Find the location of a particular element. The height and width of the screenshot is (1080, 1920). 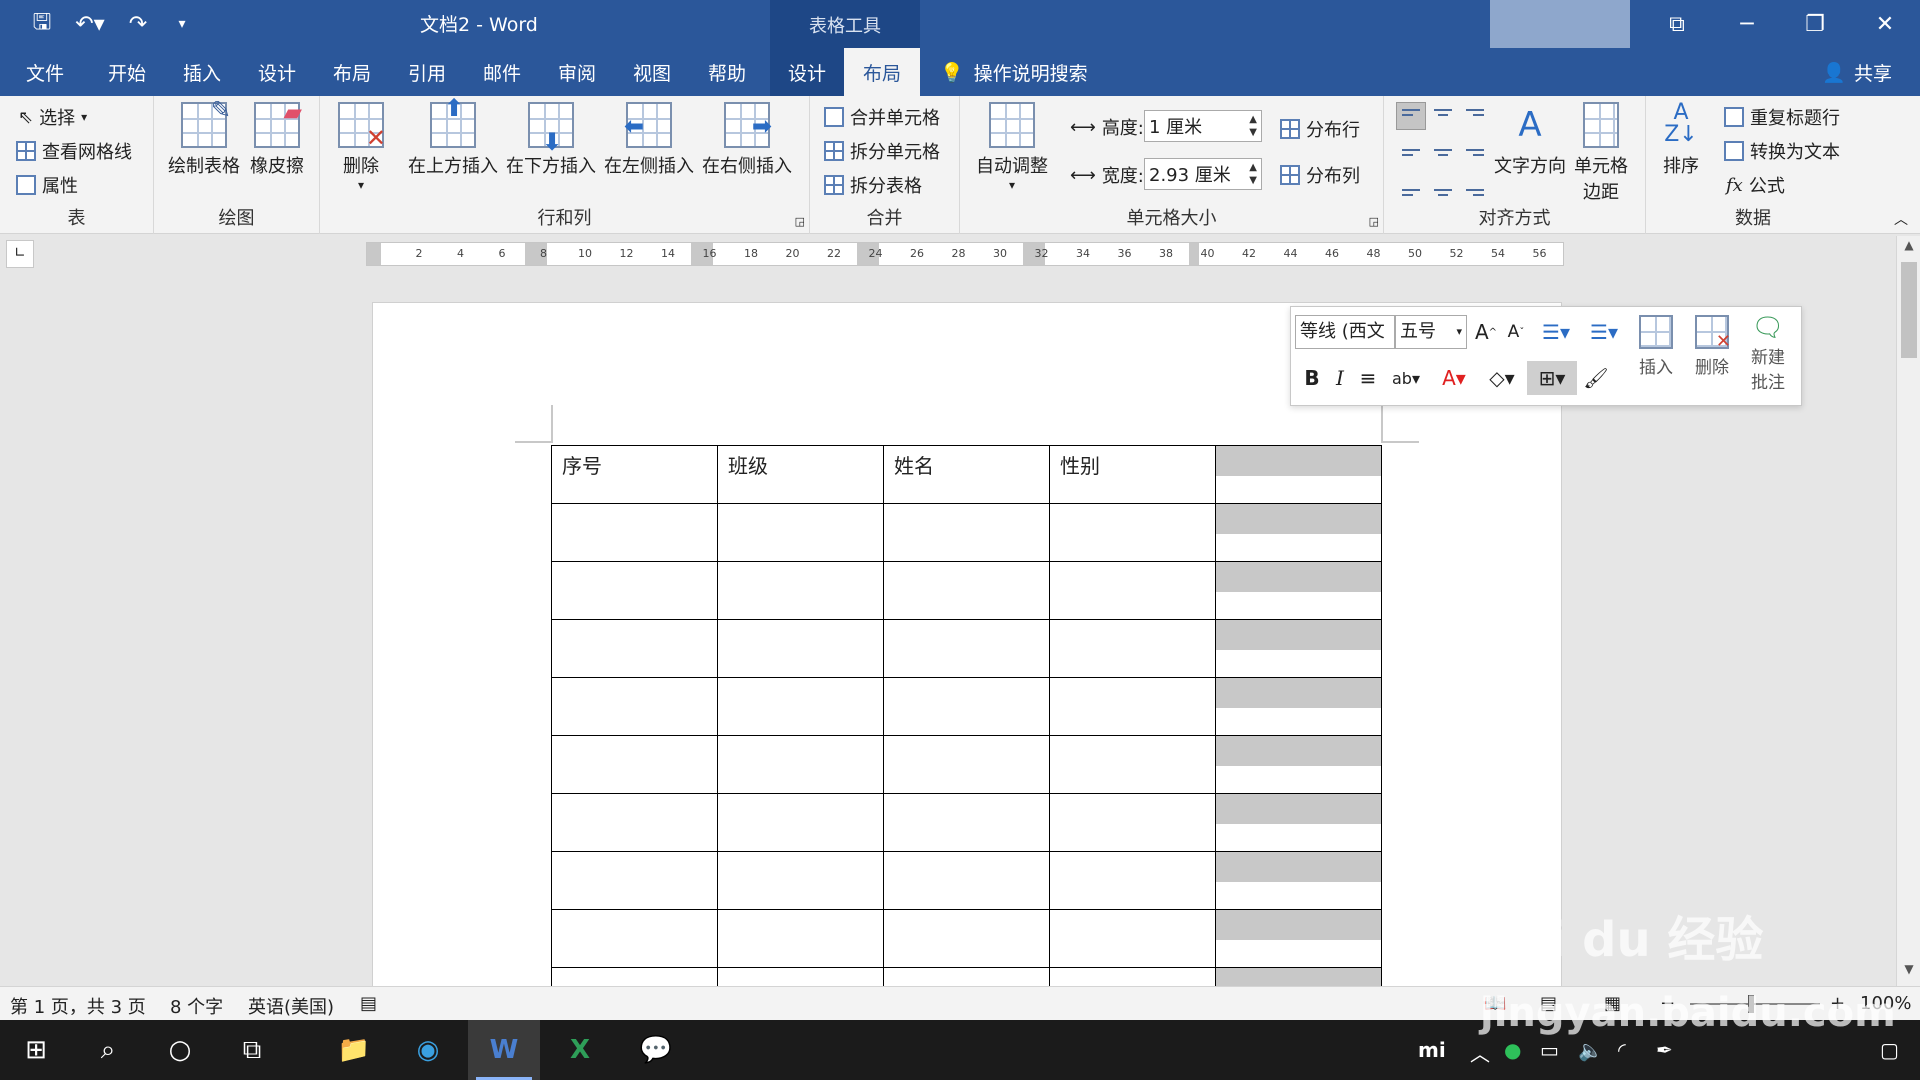

center-align-icon: ≡ is located at coordinates (1368, 378).